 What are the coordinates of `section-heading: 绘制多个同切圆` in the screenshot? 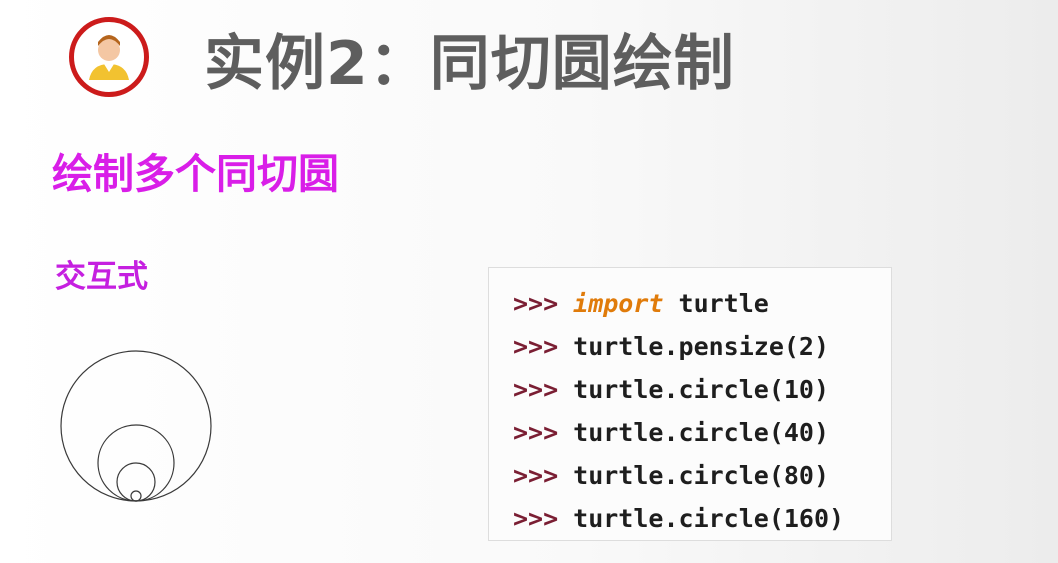 It's located at (195, 174).